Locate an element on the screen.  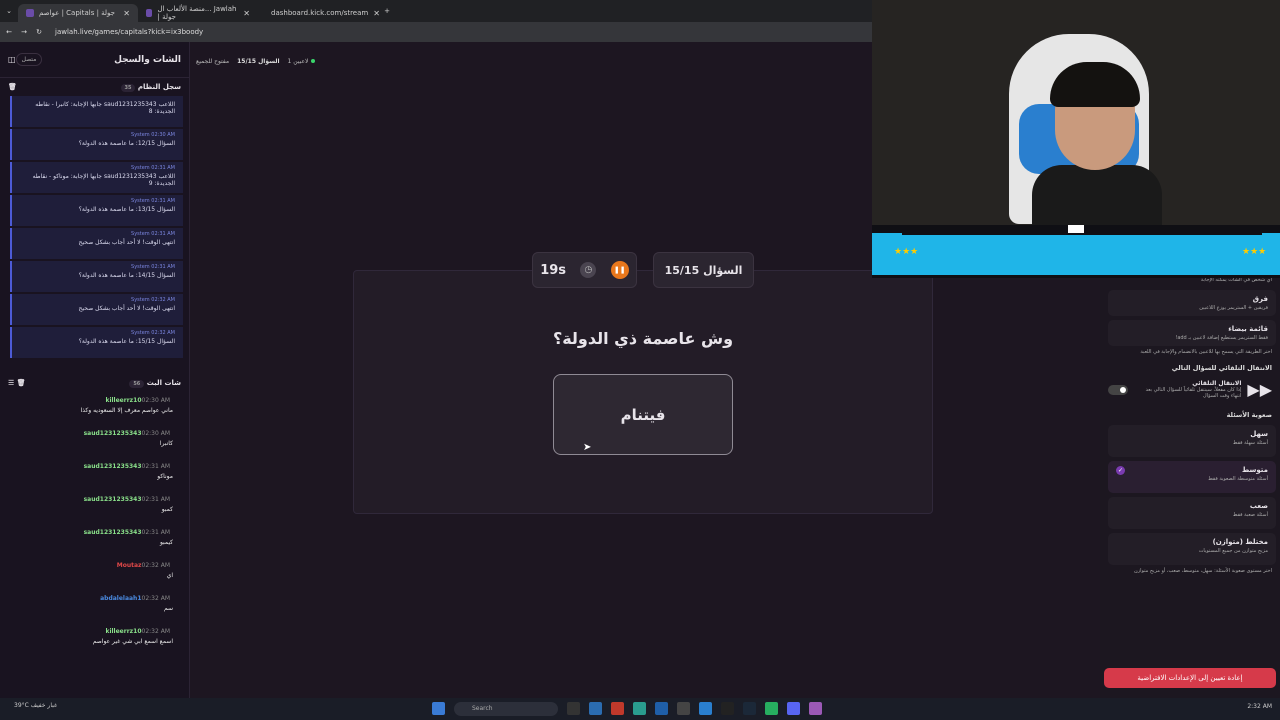
tab-title: dashboard.kick.com/stream is located at coordinates (320, 13).